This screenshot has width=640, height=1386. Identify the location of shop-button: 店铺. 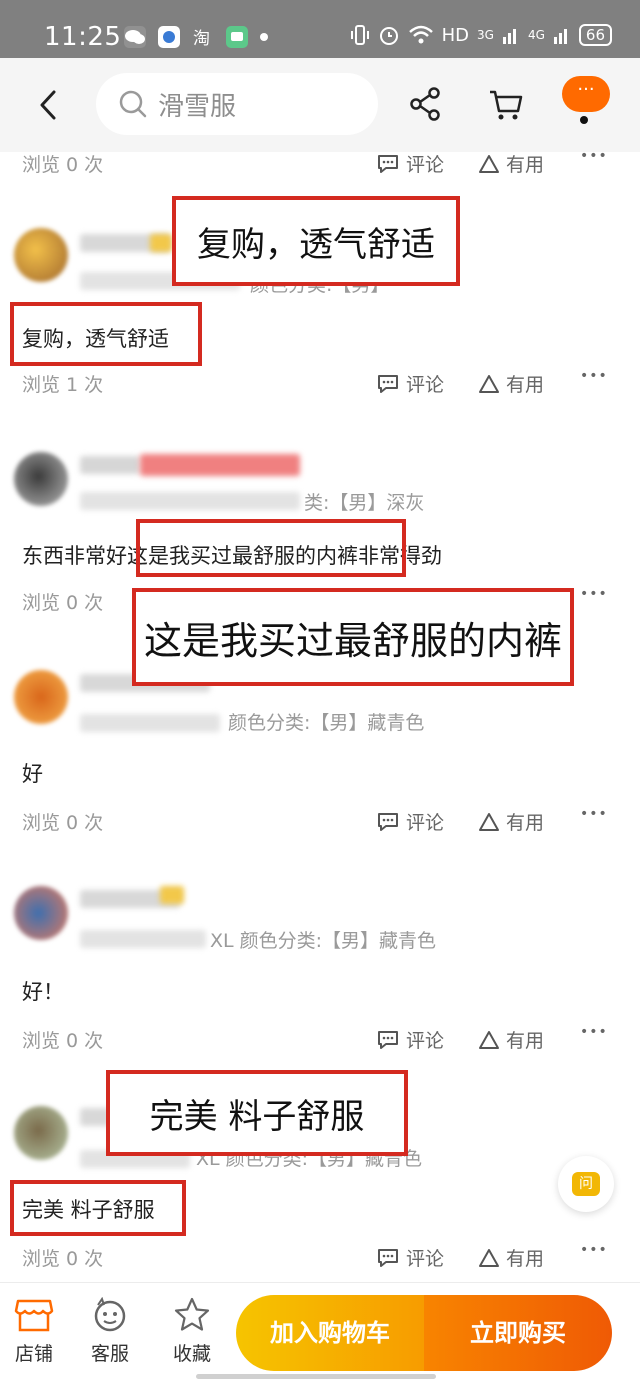
(34, 1331).